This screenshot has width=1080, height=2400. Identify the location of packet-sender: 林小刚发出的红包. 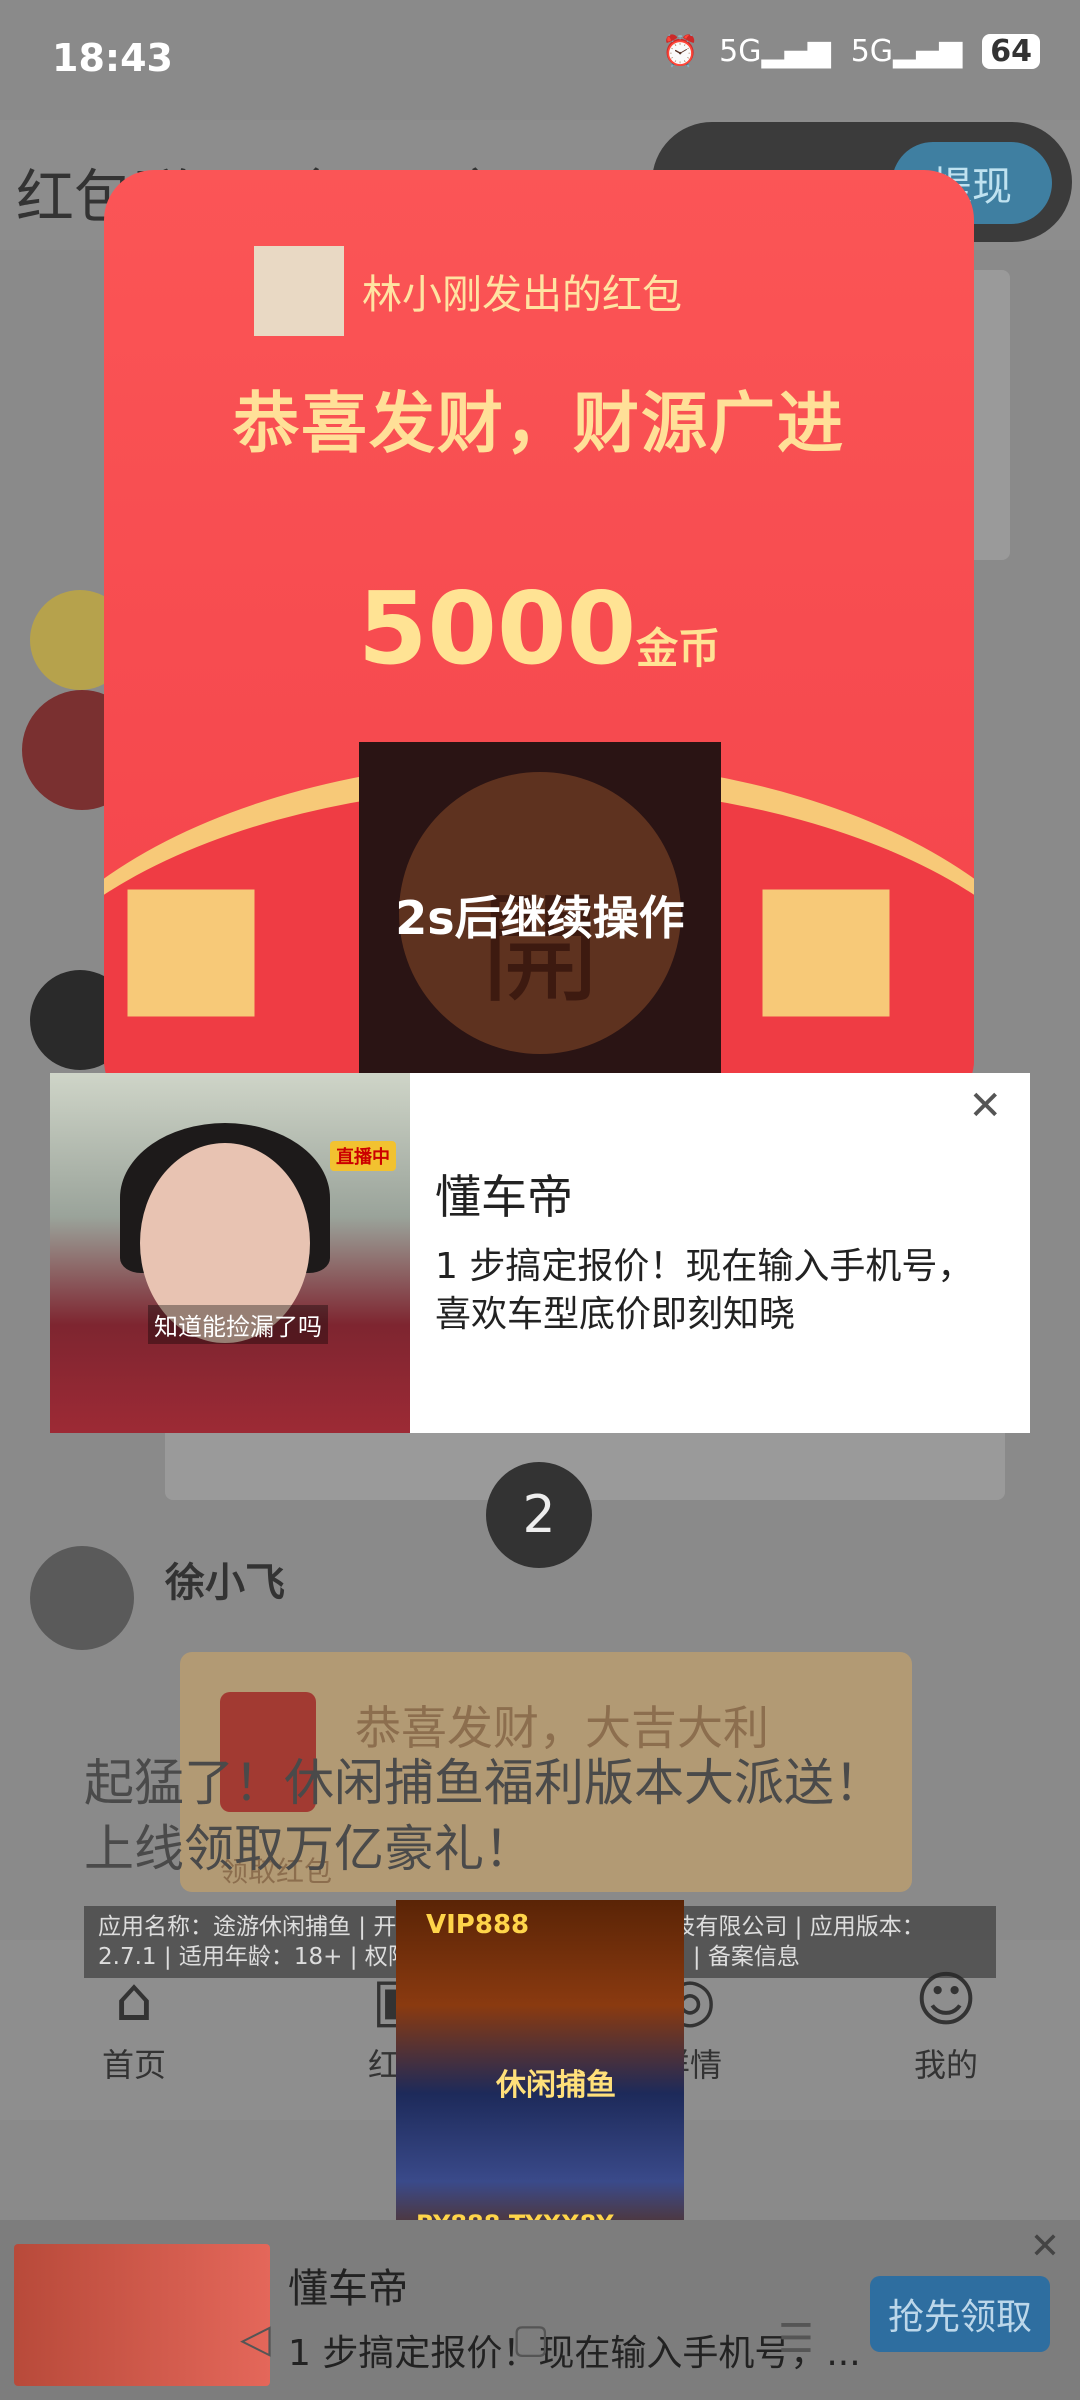
(468, 291).